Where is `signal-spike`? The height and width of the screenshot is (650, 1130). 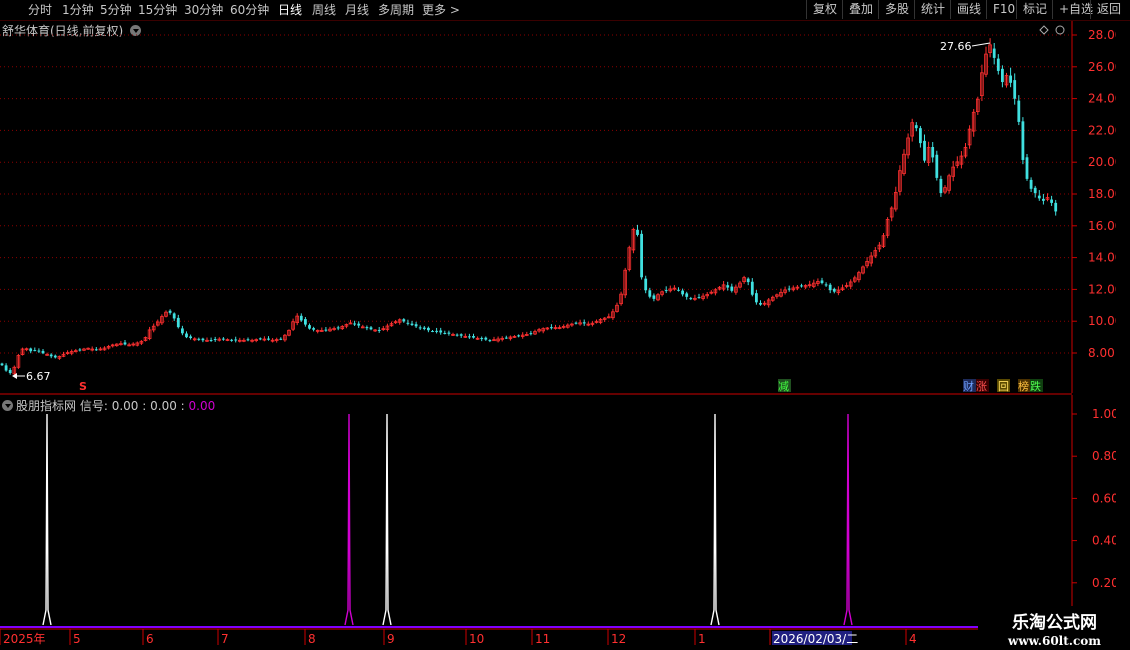
signal-spike is located at coordinates (848, 519).